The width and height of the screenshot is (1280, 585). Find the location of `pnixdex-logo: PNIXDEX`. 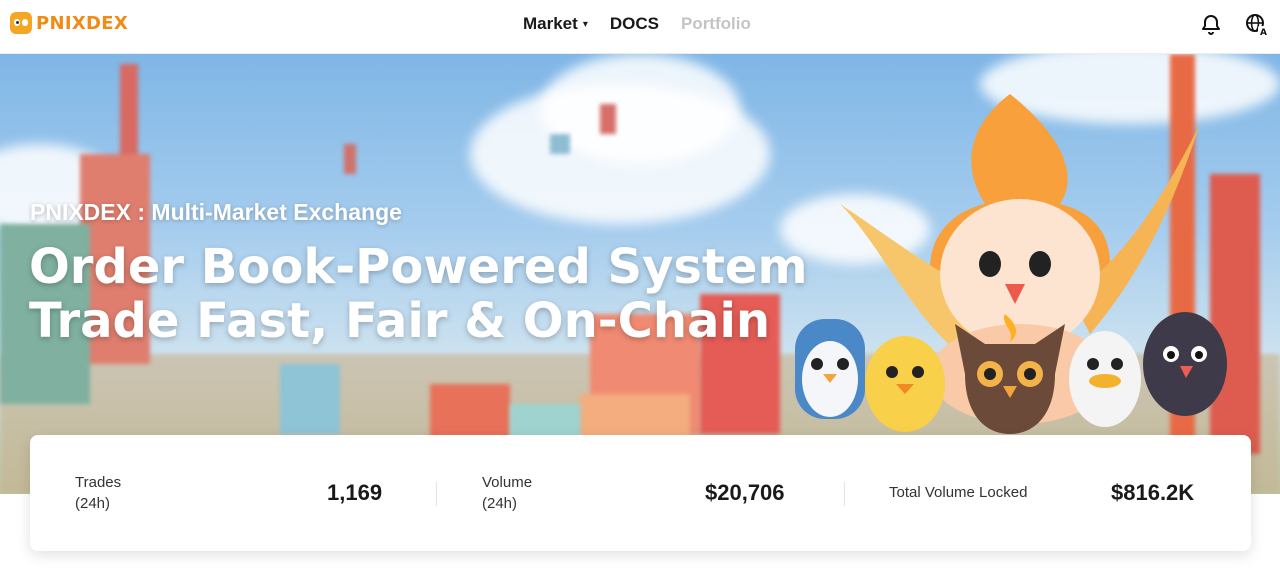

pnixdex-logo: PNIXDEX is located at coordinates (69, 23).